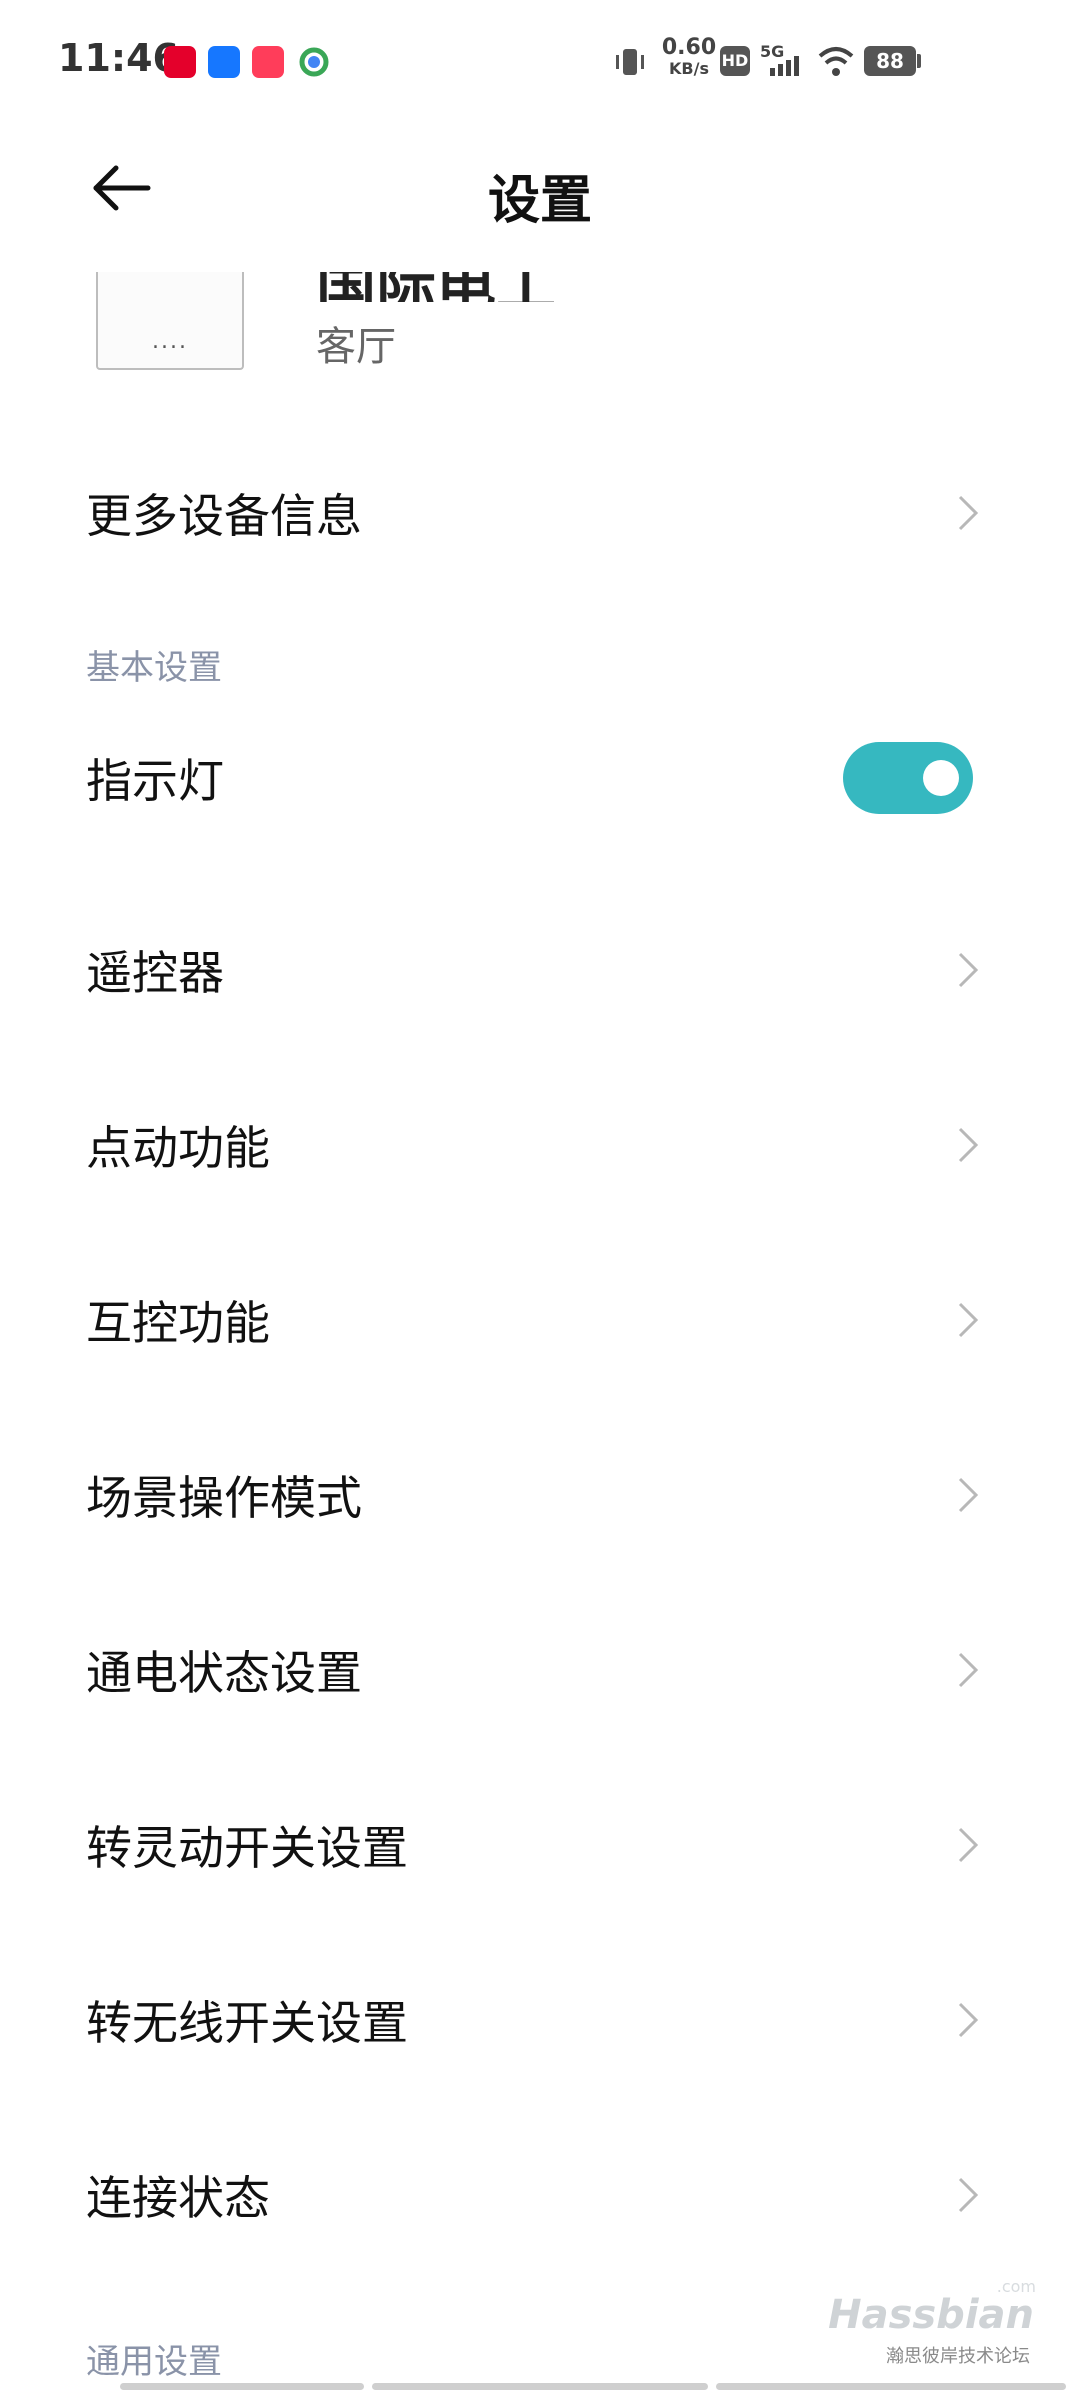  What do you see at coordinates (908, 778) in the screenshot?
I see `indicator-light-toggle` at bounding box center [908, 778].